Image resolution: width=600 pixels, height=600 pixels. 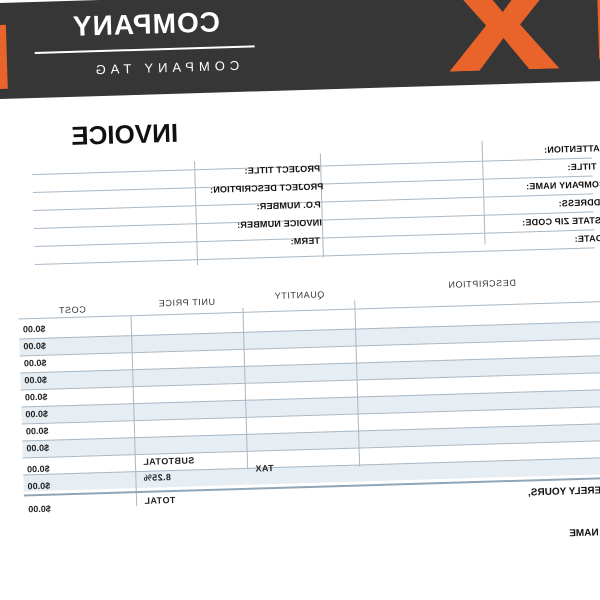 I want to click on field-label-attention: ATTENTION:, so click(x=571, y=149).